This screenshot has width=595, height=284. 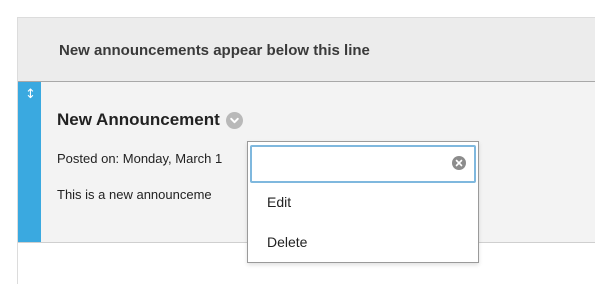 I want to click on announcement-title-row: New Announcement, so click(x=150, y=120).